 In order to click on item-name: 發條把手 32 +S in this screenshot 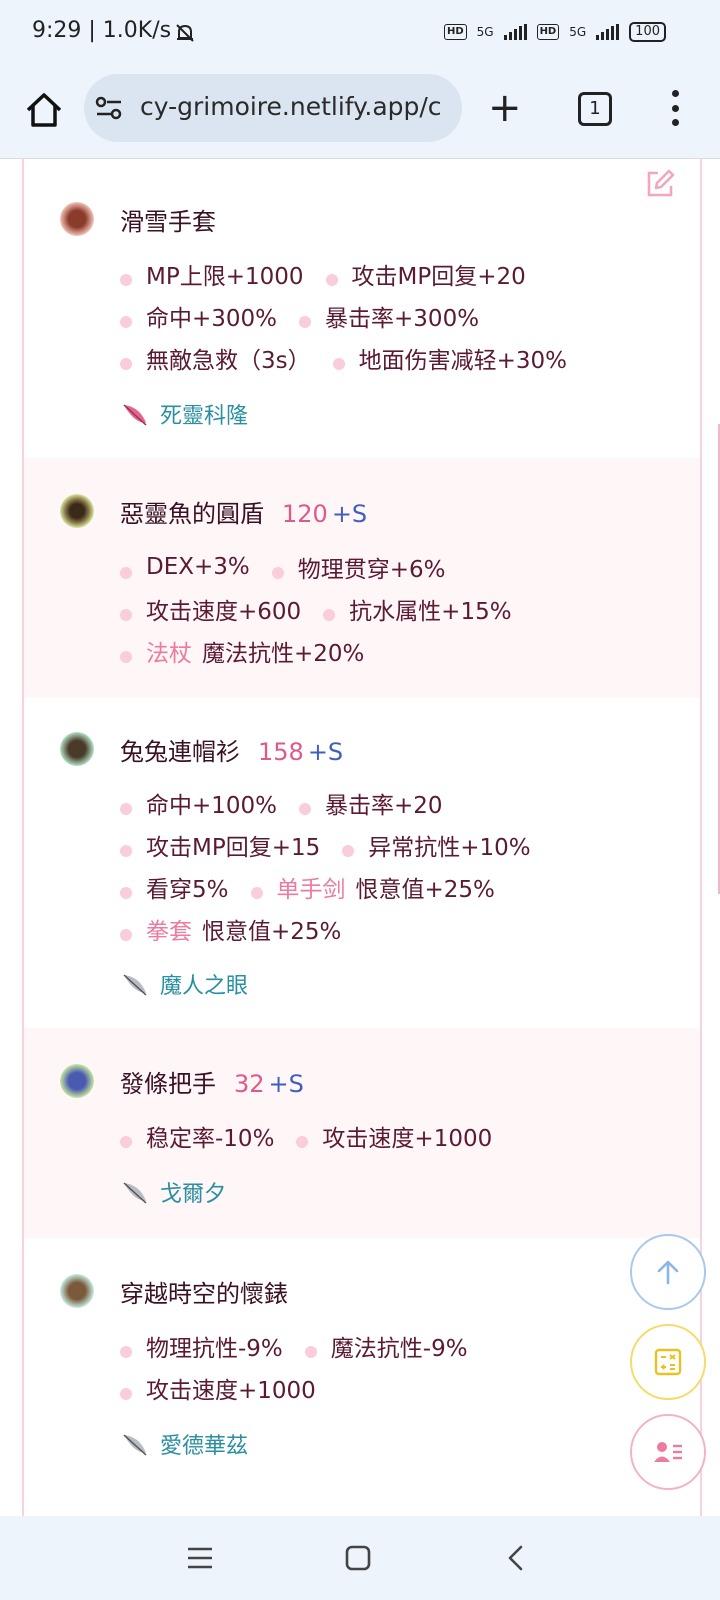, I will do `click(212, 1084)`.